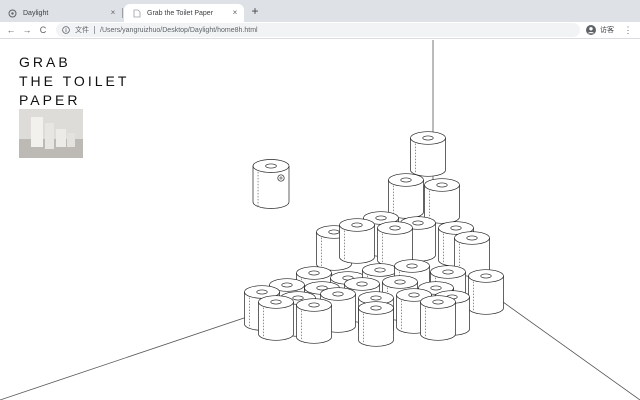 Image resolution: width=640 pixels, height=400 pixels. I want to click on profile-label: 访客, so click(607, 30).